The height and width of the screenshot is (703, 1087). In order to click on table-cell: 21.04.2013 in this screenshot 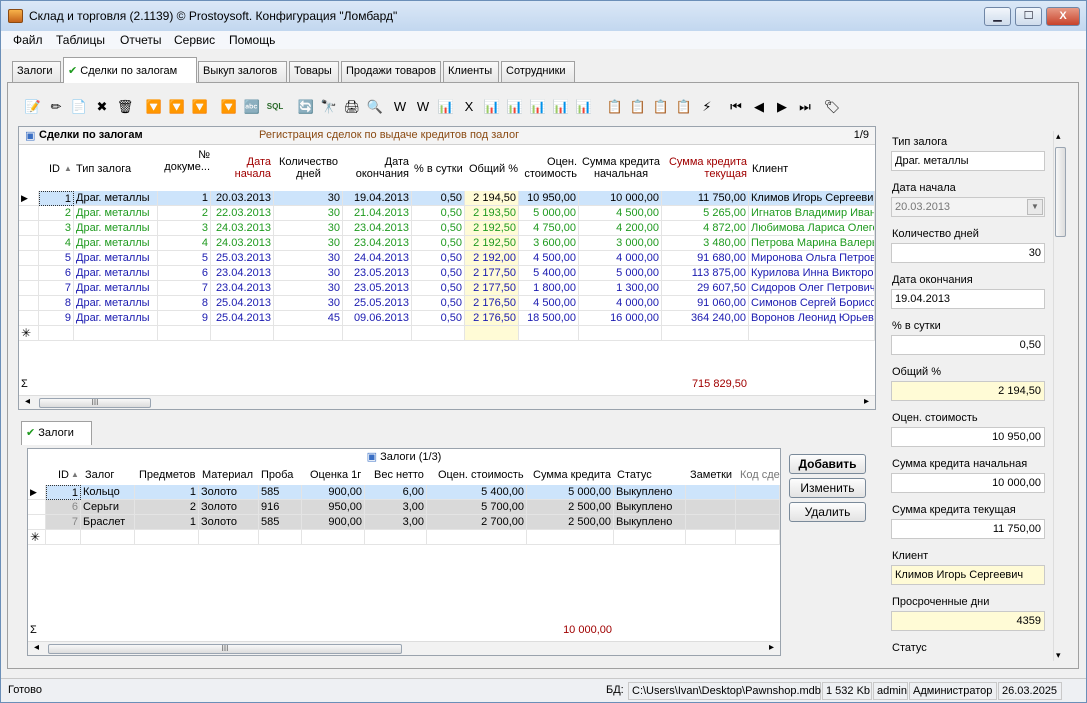, I will do `click(377, 213)`.